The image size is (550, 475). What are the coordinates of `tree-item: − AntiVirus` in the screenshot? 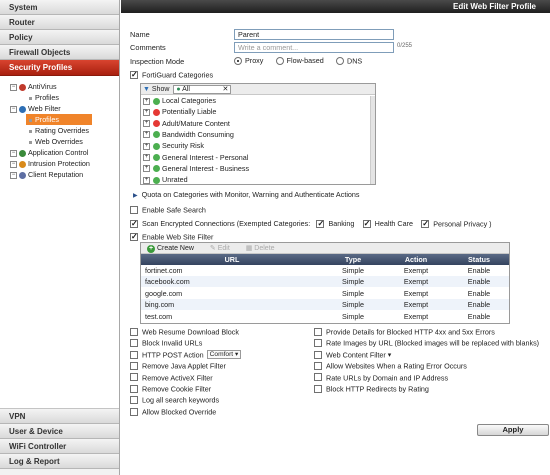 It's located at (64, 86).